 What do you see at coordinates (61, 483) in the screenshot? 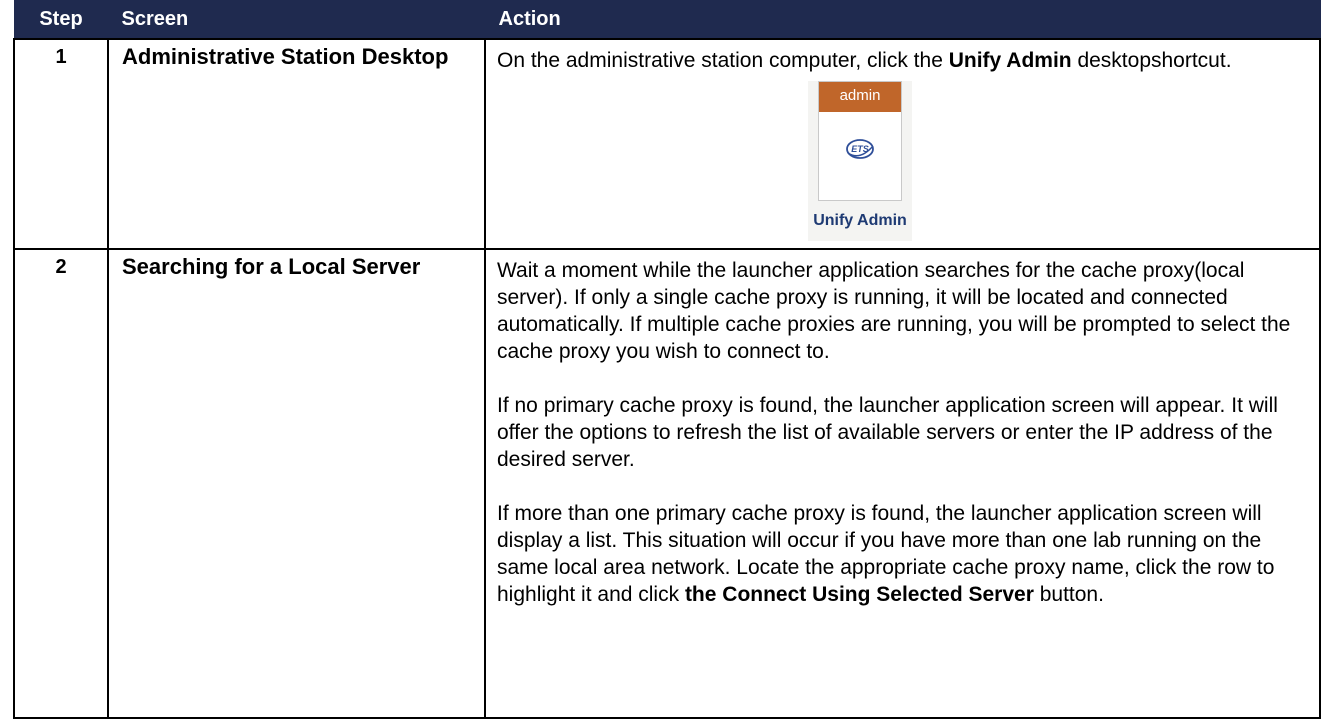
I see `step-number: 2` at bounding box center [61, 483].